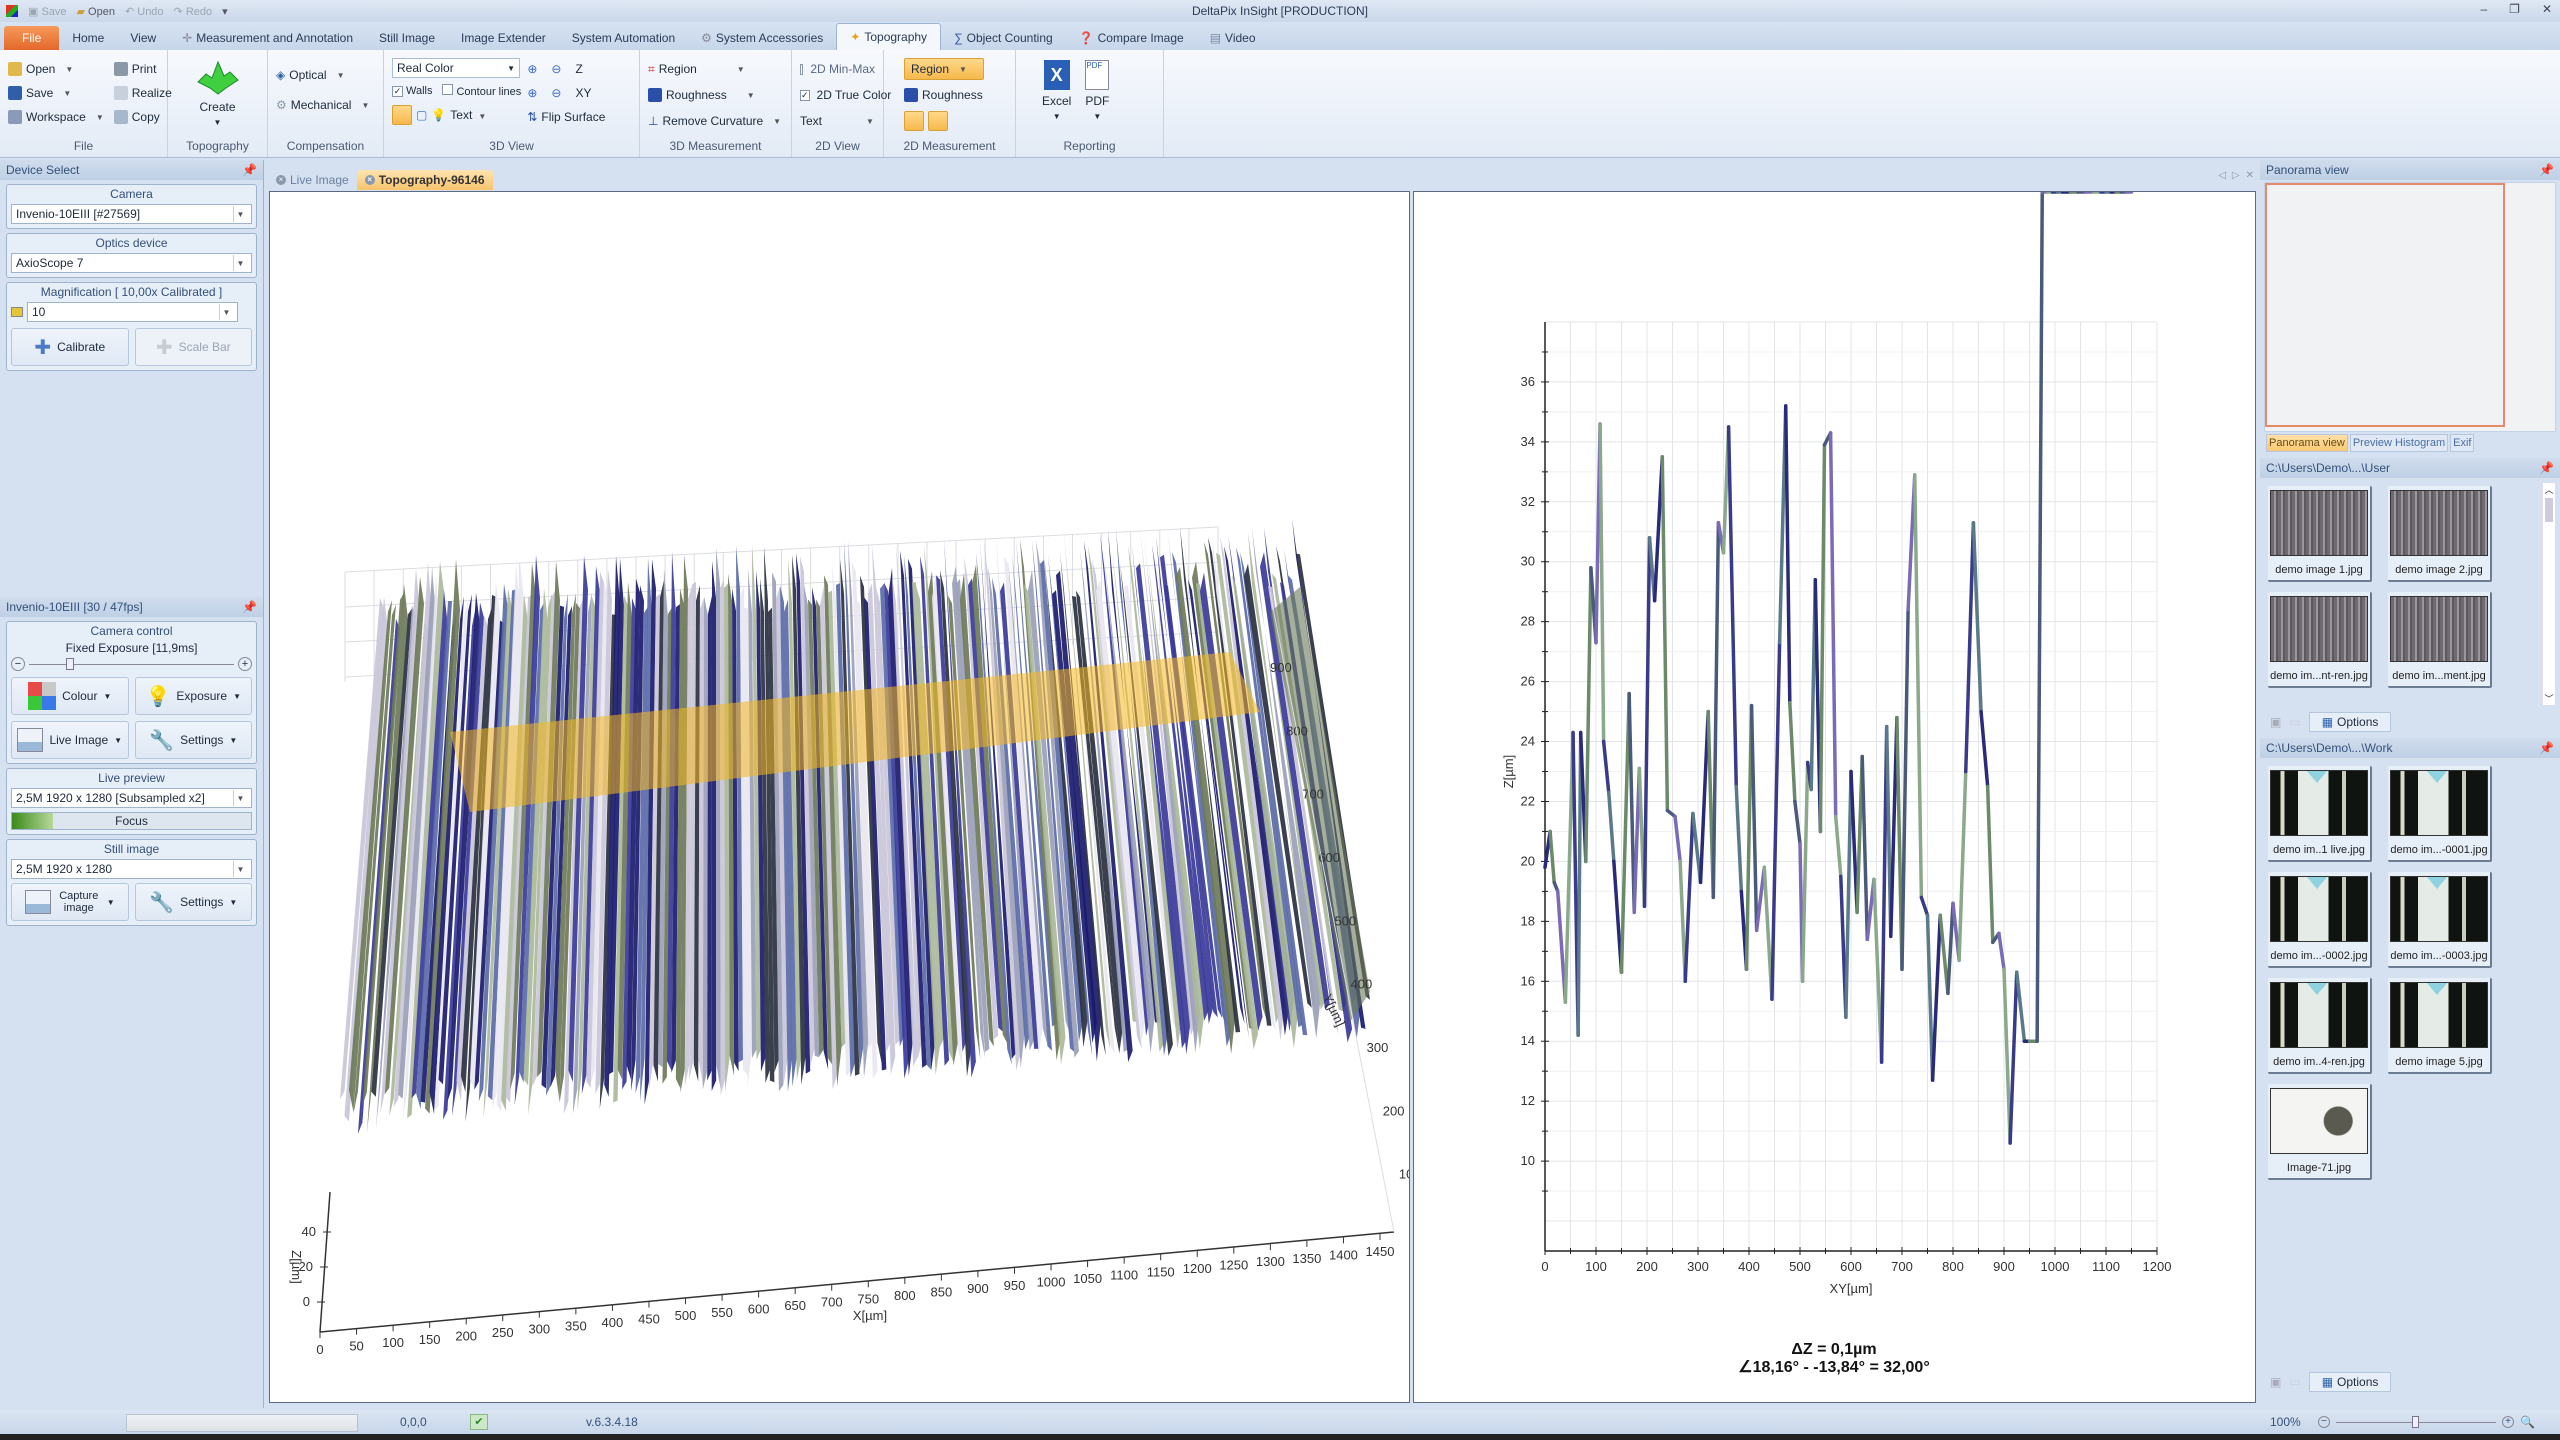 The height and width of the screenshot is (1440, 2560). What do you see at coordinates (131, 263) in the screenshot?
I see `optics-select: AxioScope 7 ▼` at bounding box center [131, 263].